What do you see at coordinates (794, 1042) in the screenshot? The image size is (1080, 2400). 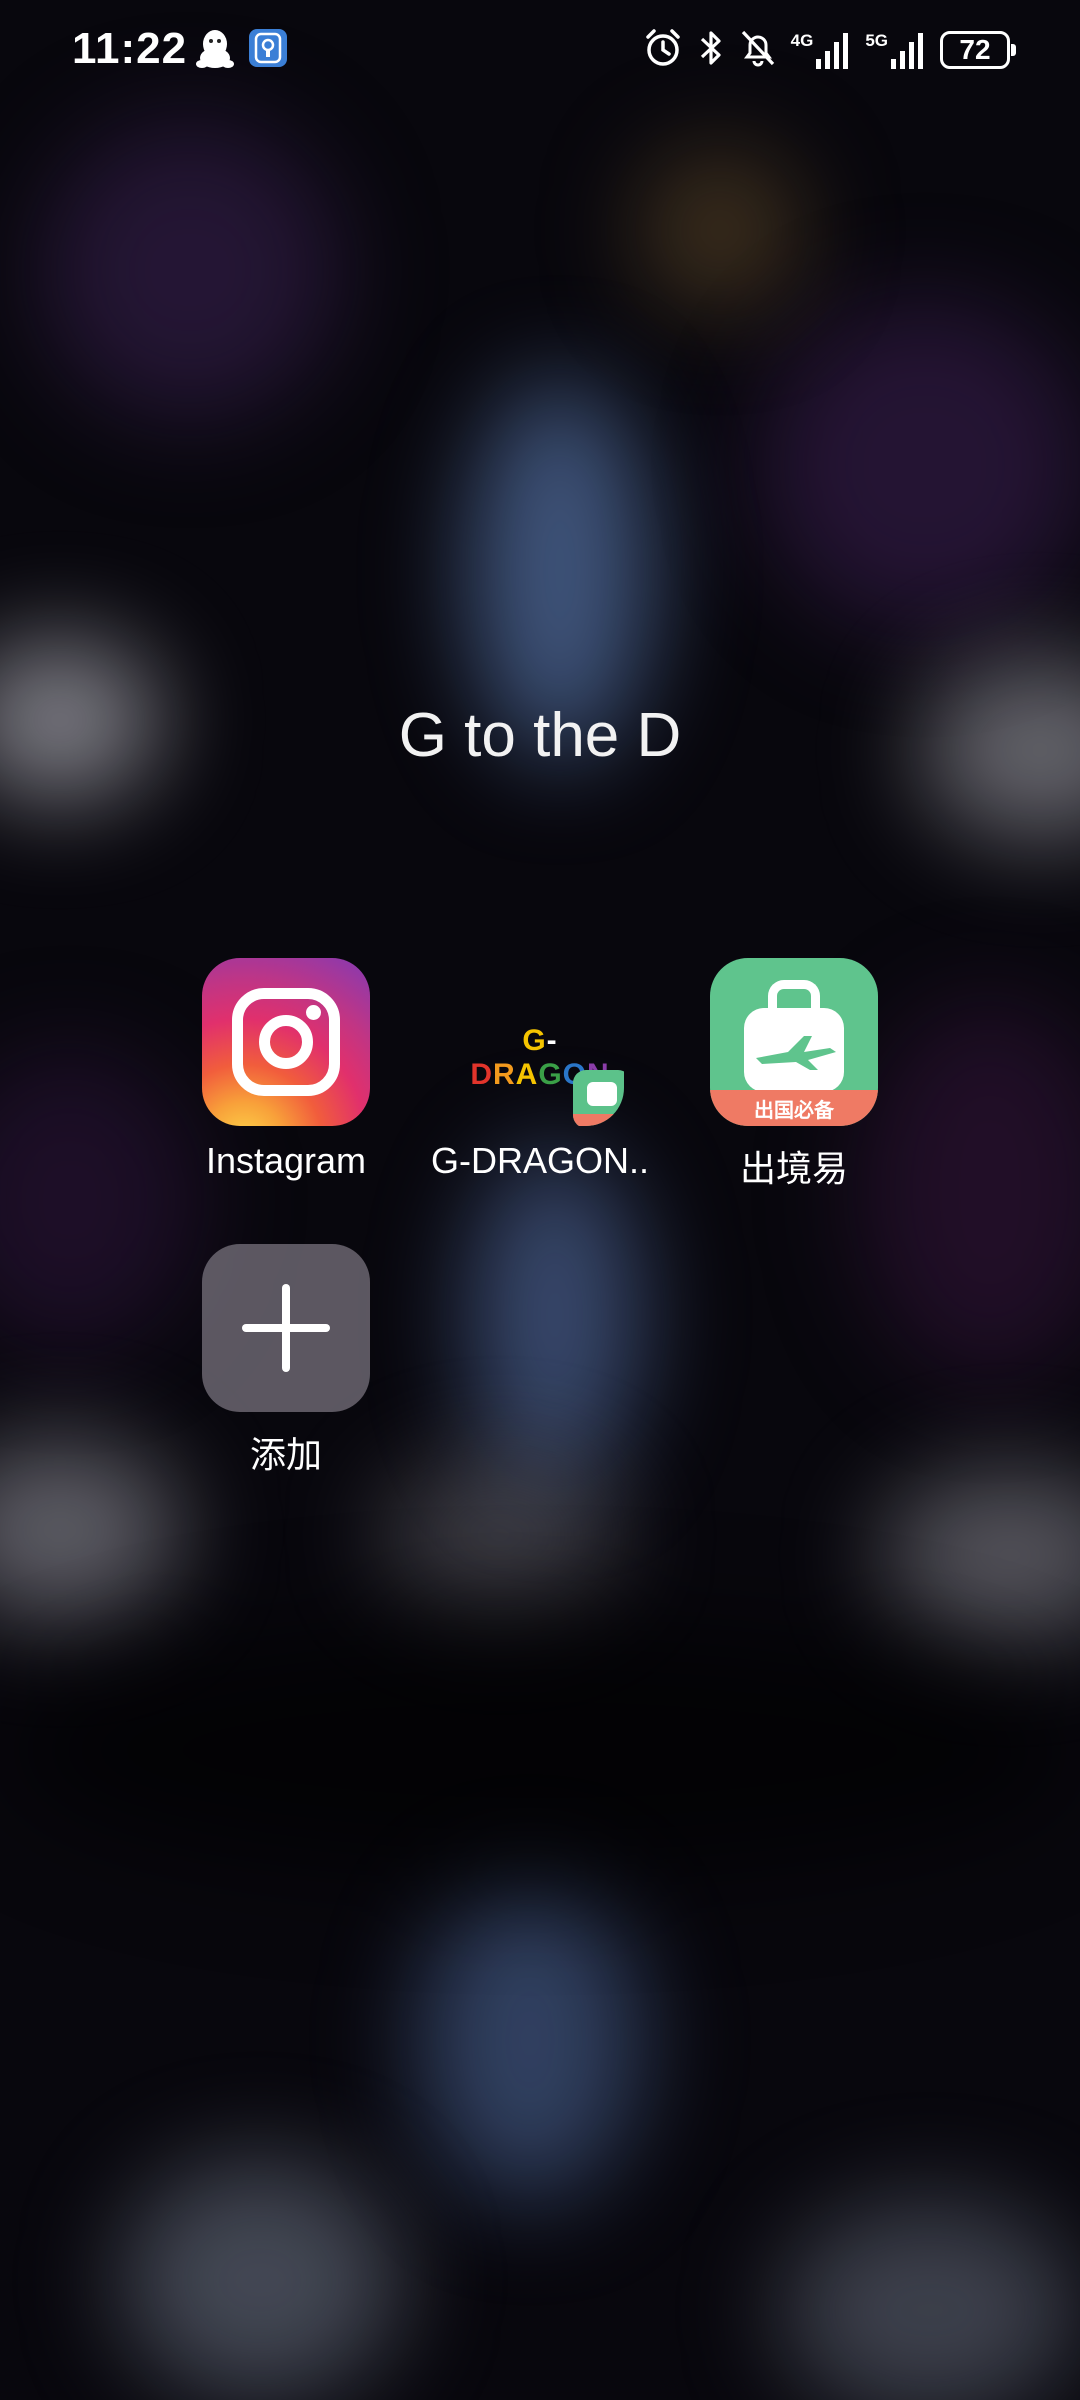 I see `travel-suitcase-icon: 出国必备` at bounding box center [794, 1042].